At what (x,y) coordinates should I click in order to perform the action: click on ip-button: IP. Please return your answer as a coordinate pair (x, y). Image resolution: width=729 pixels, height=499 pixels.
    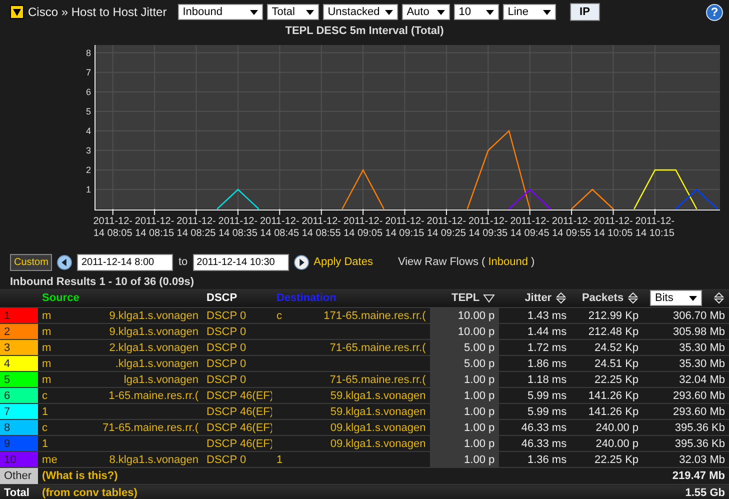
    Looking at the image, I should click on (585, 12).